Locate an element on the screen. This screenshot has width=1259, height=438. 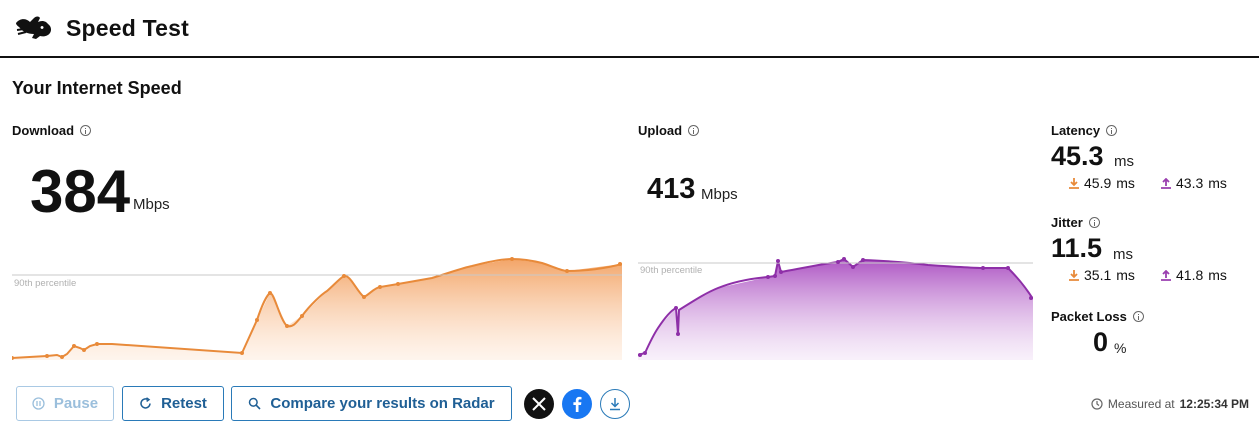
download-label-group: Download is located at coordinates (52, 130).